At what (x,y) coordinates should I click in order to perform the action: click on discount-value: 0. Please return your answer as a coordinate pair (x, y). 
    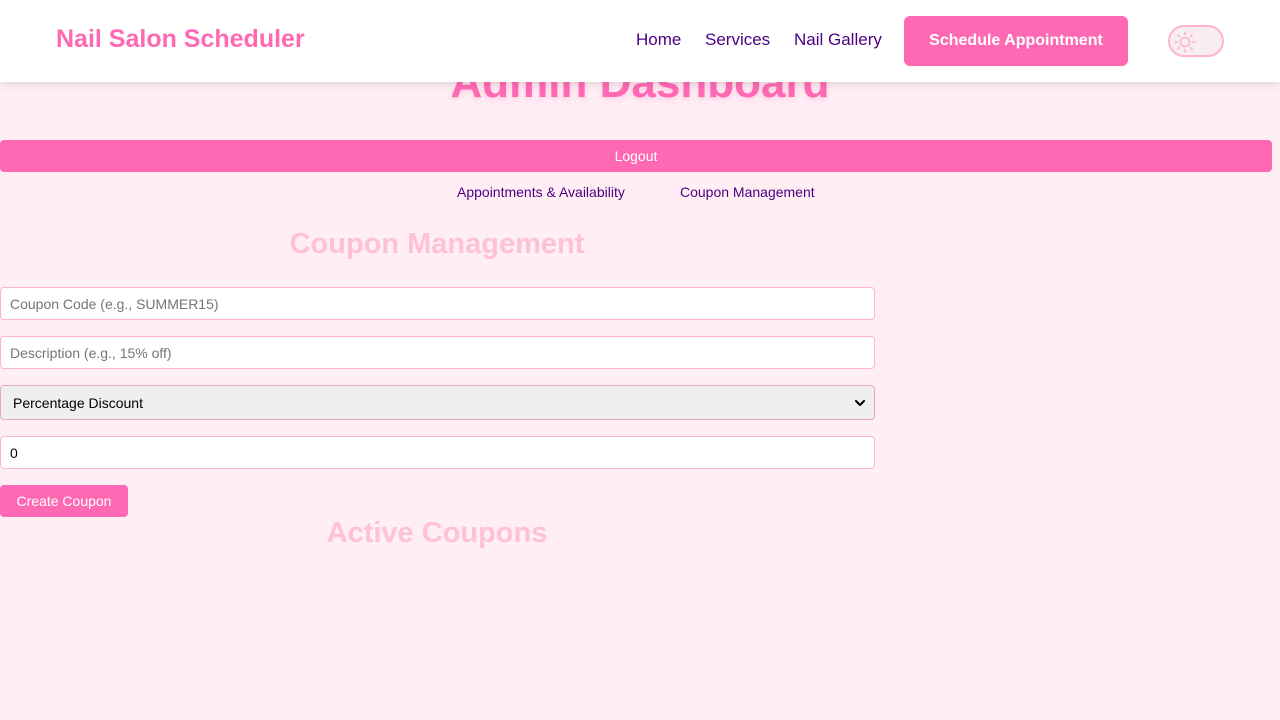
    Looking at the image, I should click on (14, 452).